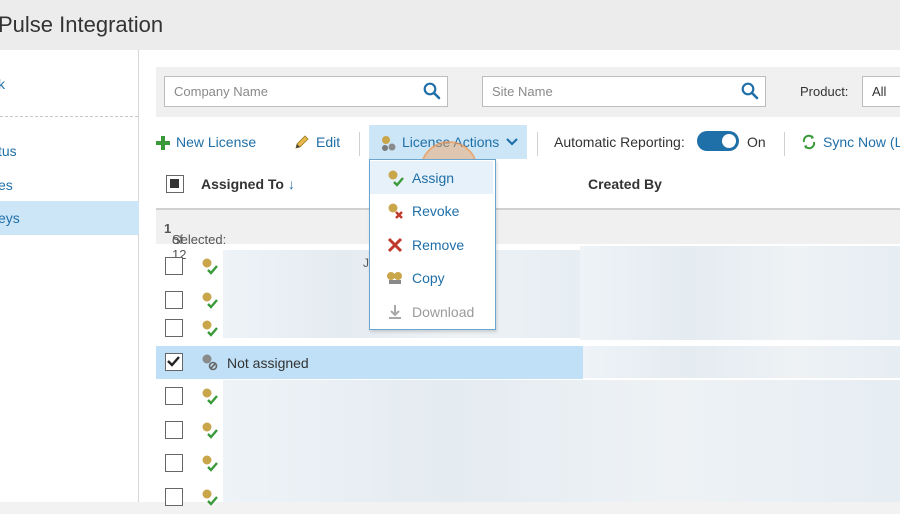 The width and height of the screenshot is (900, 514). I want to click on chevron-down-icon, so click(512, 142).